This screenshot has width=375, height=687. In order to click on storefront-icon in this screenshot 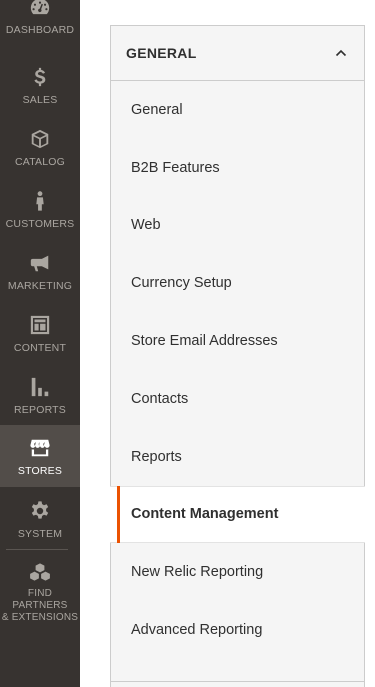, I will do `click(40, 448)`.